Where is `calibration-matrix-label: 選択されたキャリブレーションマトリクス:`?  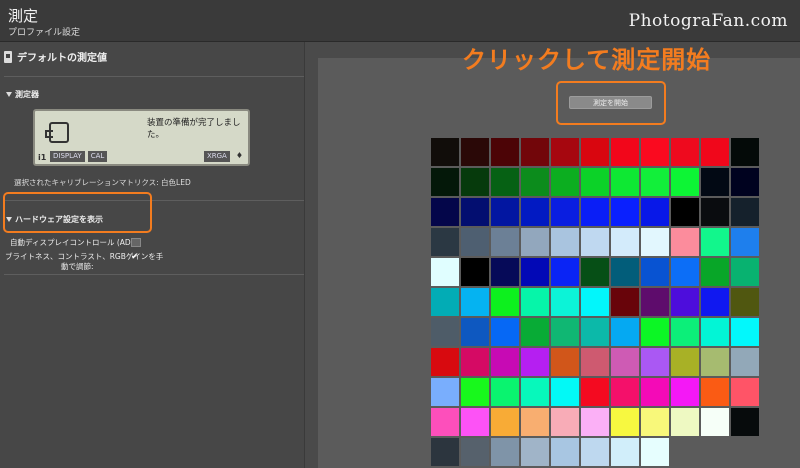 calibration-matrix-label: 選択されたキャリブレーションマトリクス: is located at coordinates (86, 182).